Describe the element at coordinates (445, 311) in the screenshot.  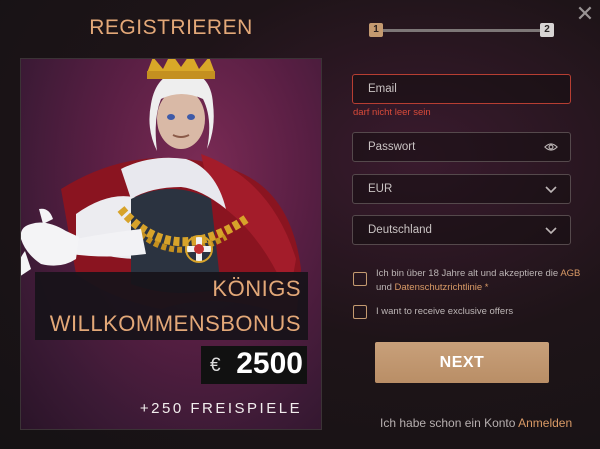
I see `offers-label: I want to receive exclusive offers` at that location.